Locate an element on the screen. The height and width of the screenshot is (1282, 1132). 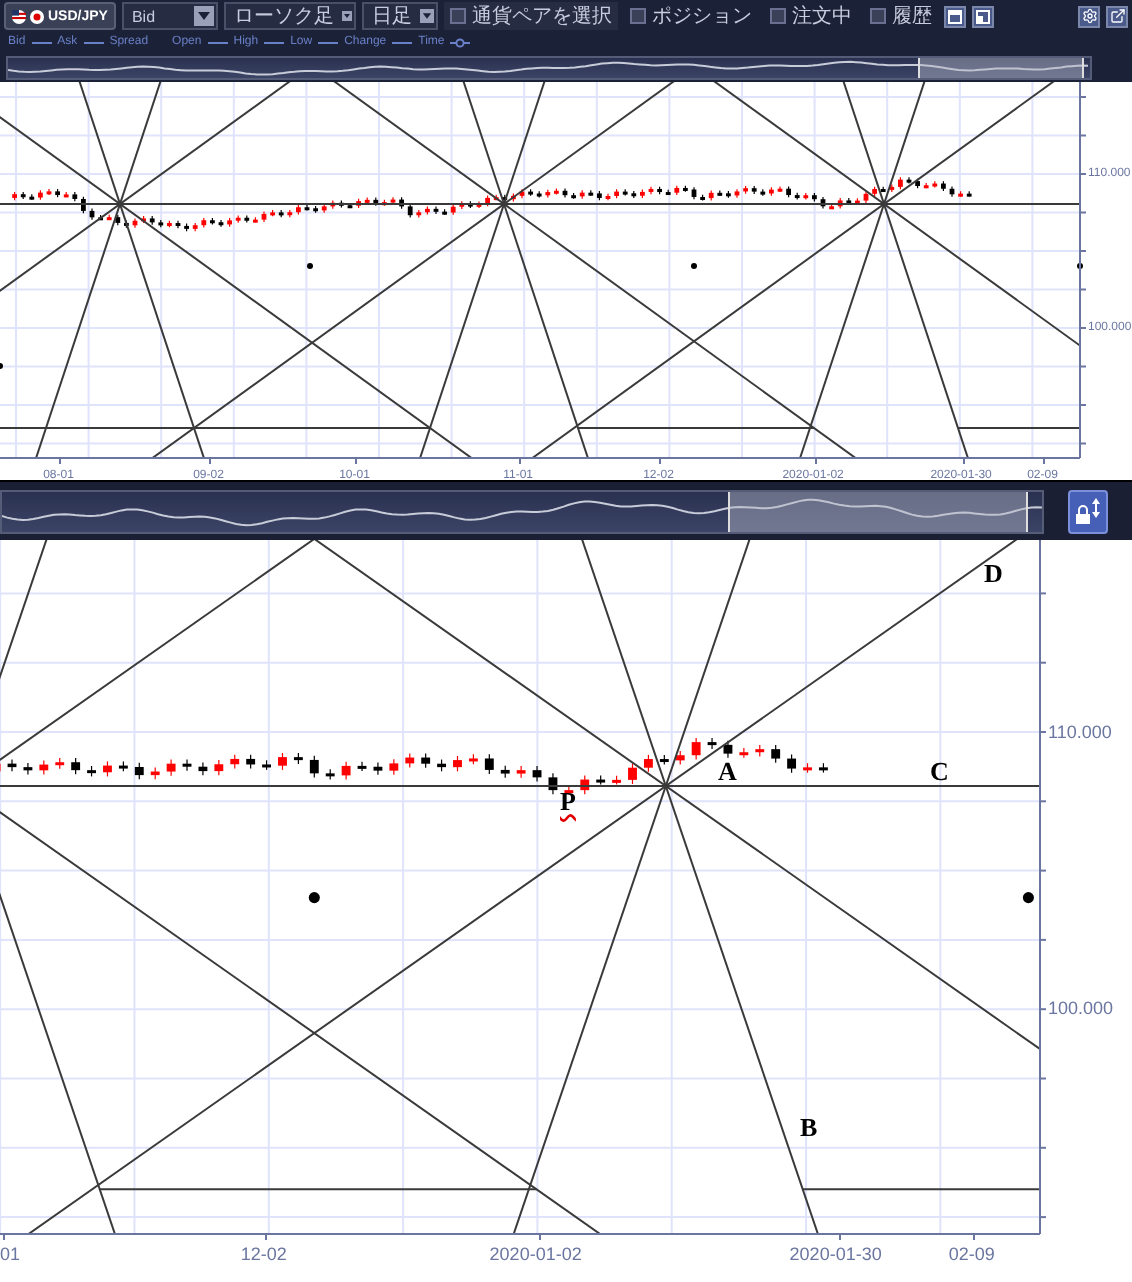
checkbox-label: 通貨ペアを選択 is located at coordinates (541, 16).